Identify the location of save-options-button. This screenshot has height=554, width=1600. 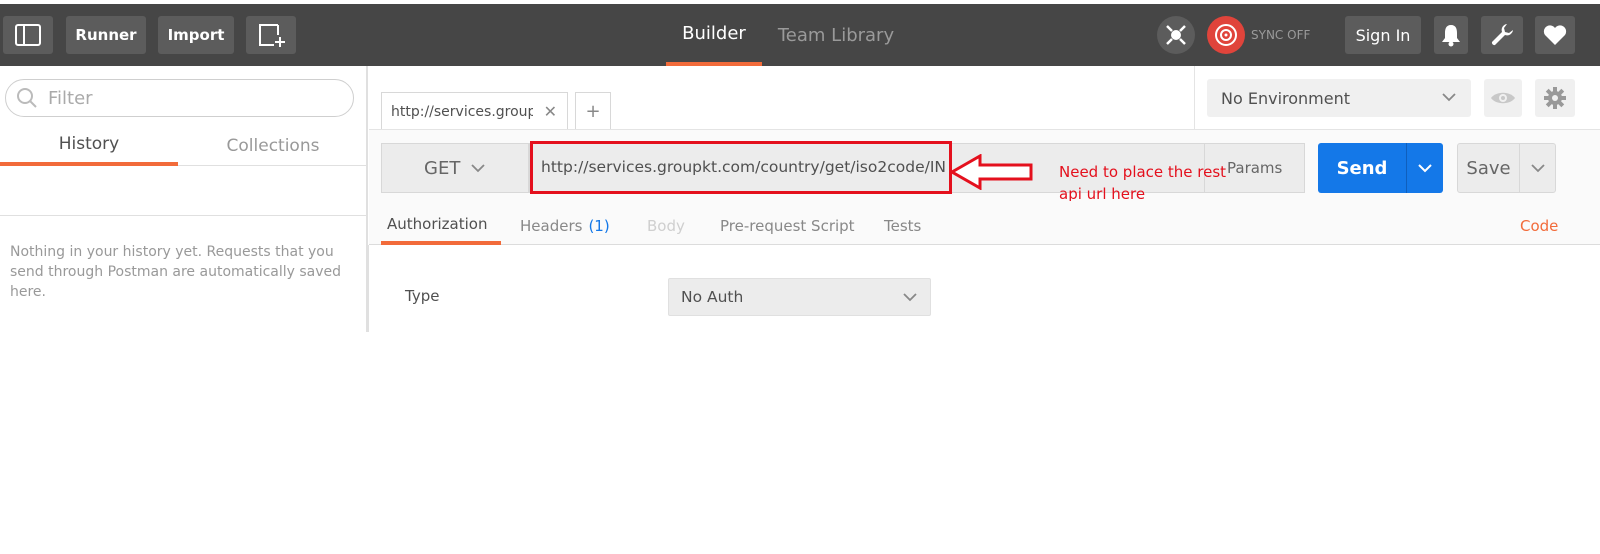
(1537, 168).